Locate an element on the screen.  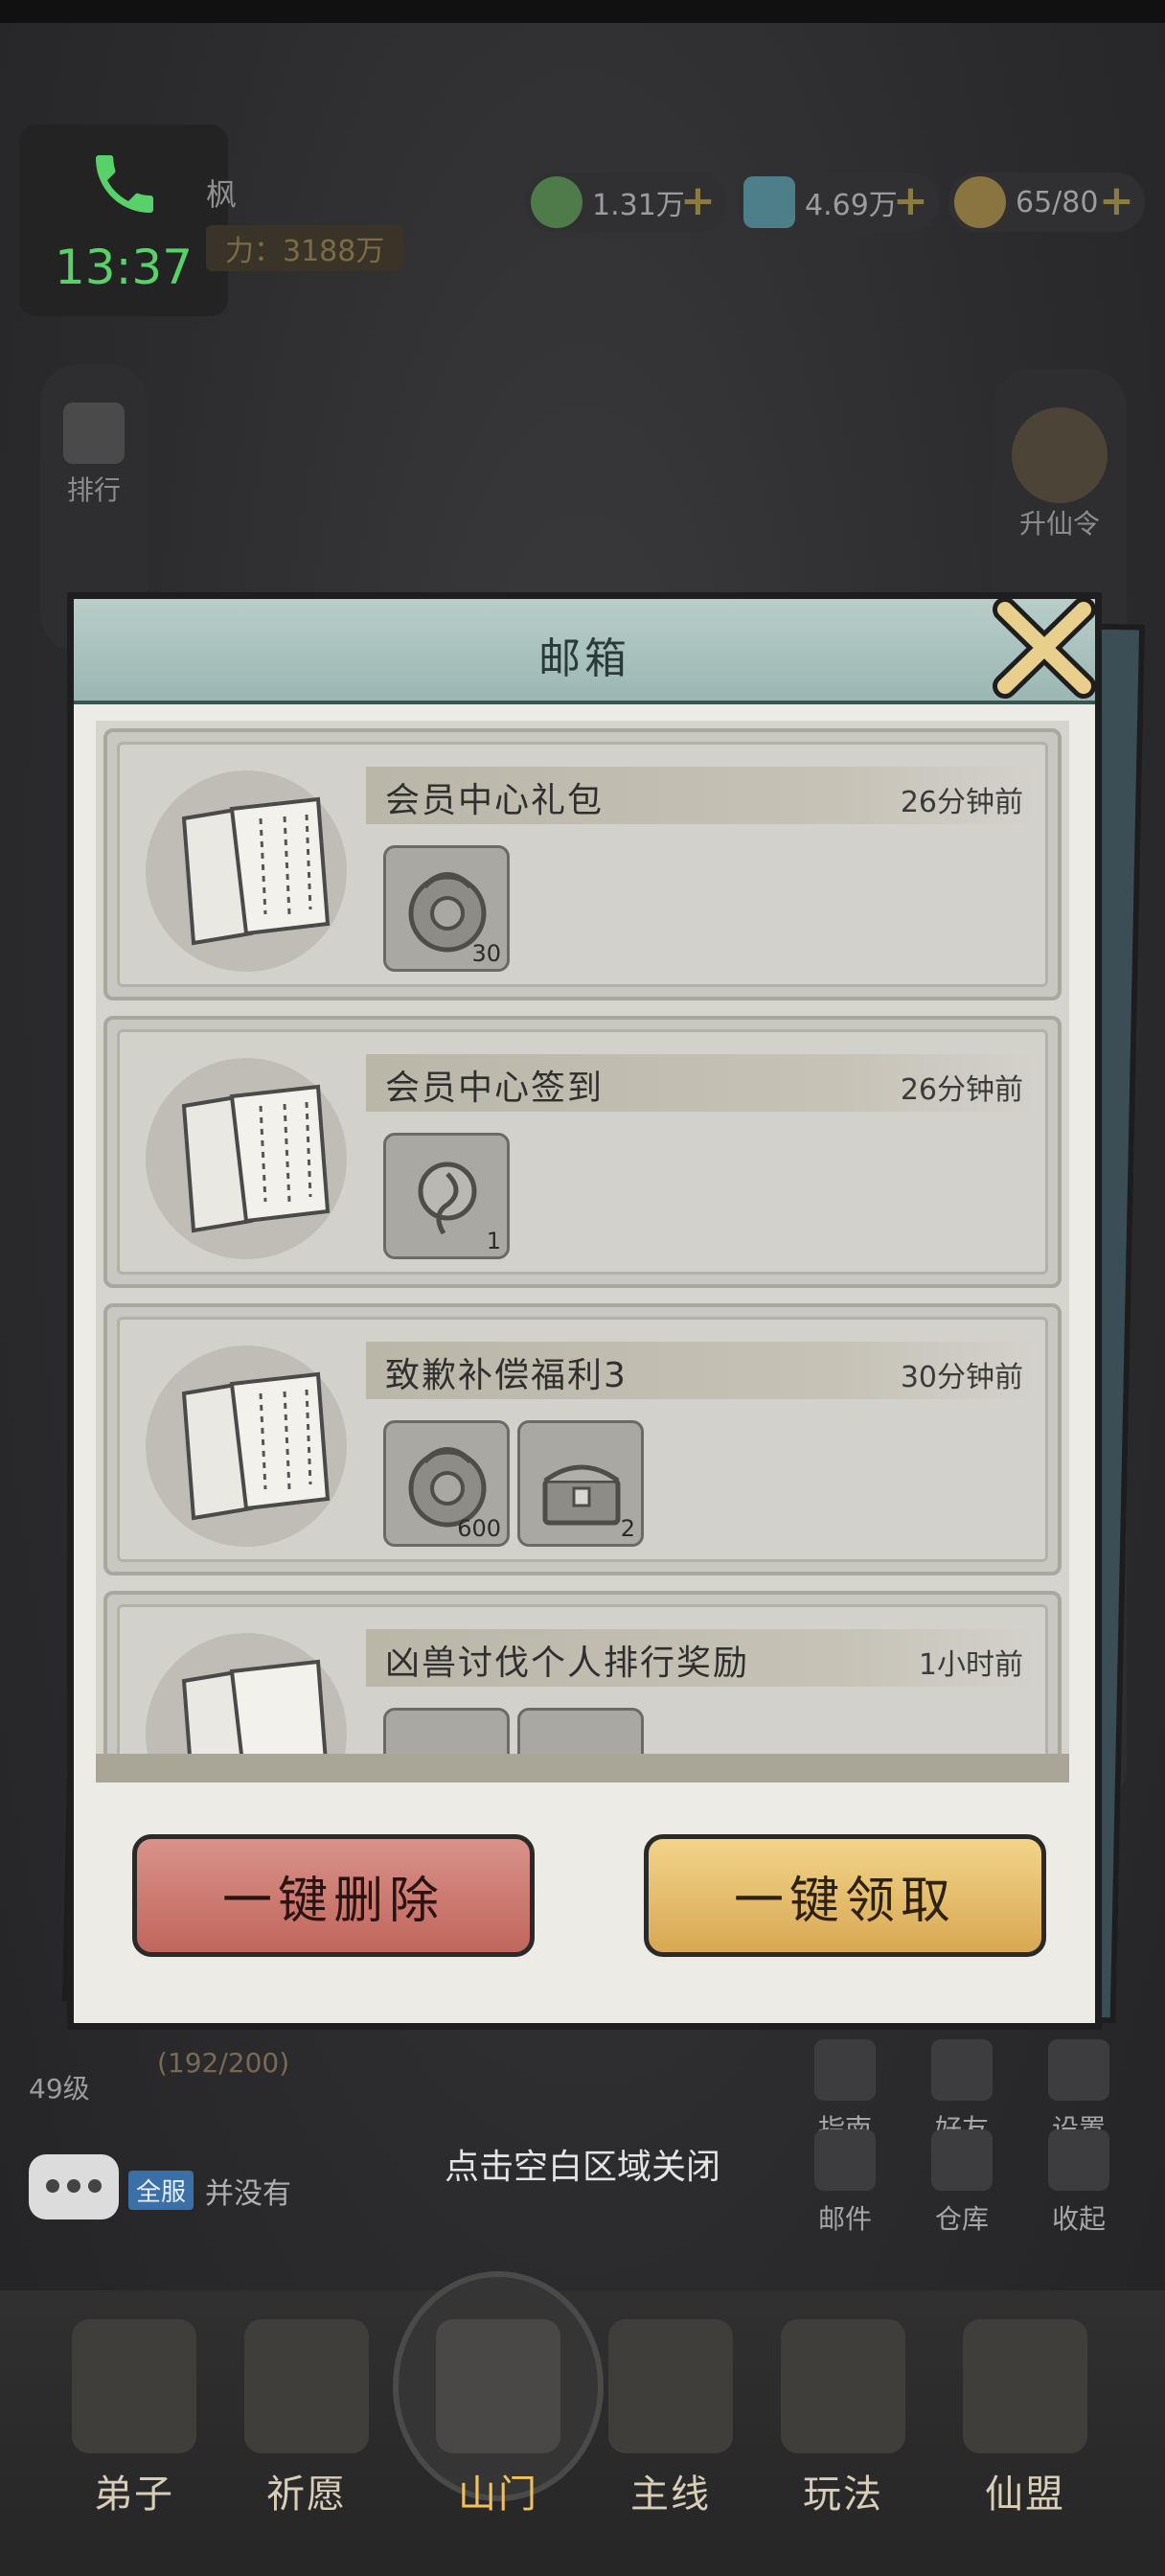
resource-spirit-stone: 4.69万 + is located at coordinates (838, 202).